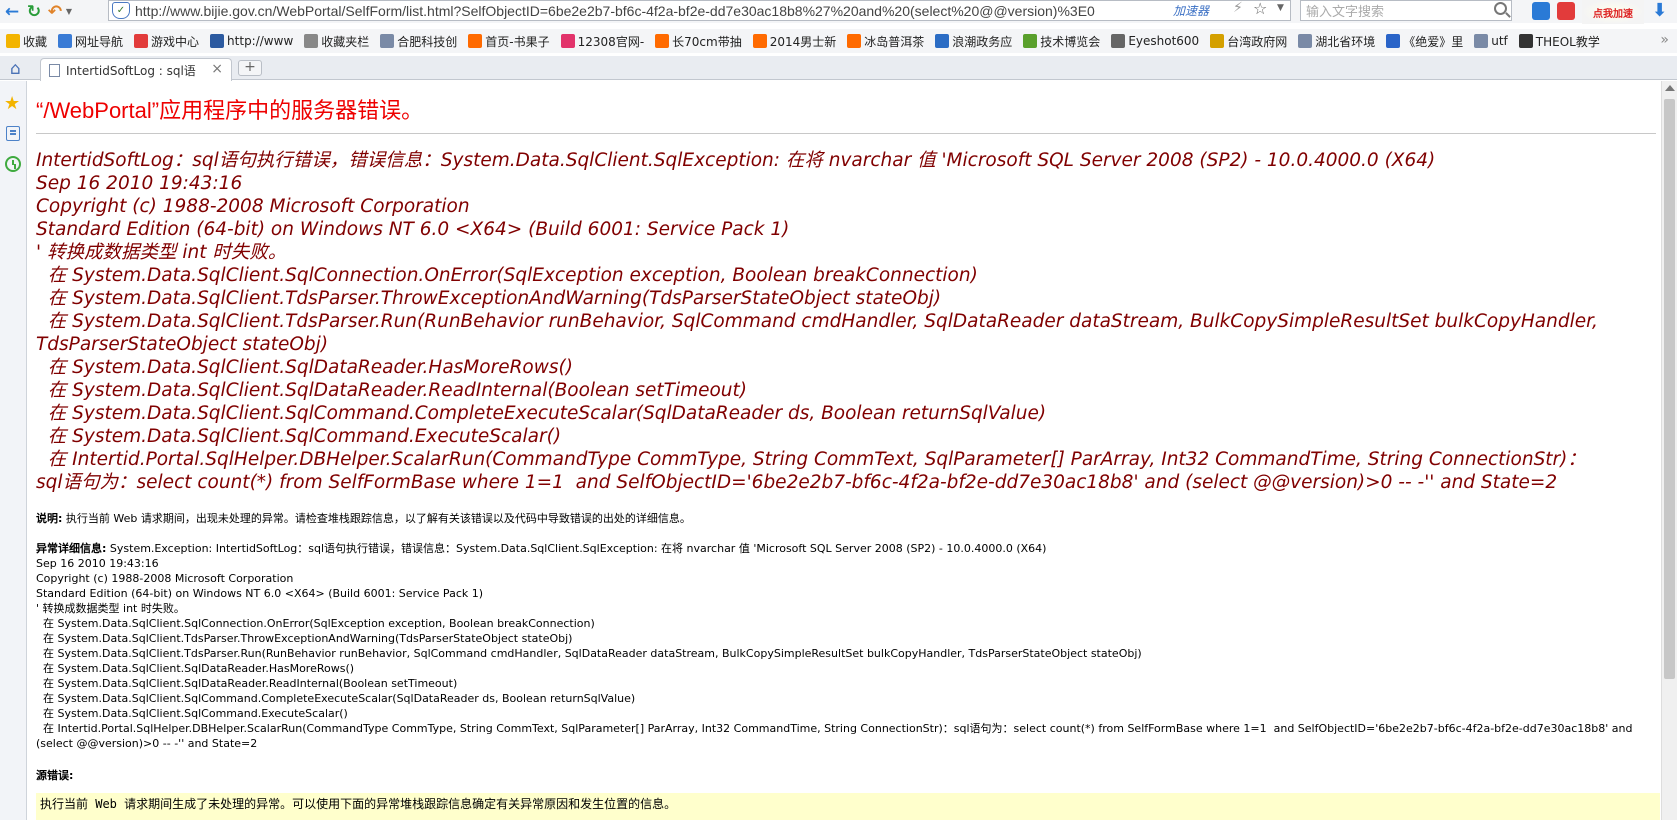  I want to click on scroll-up-arrow-icon, so click(1670, 88).